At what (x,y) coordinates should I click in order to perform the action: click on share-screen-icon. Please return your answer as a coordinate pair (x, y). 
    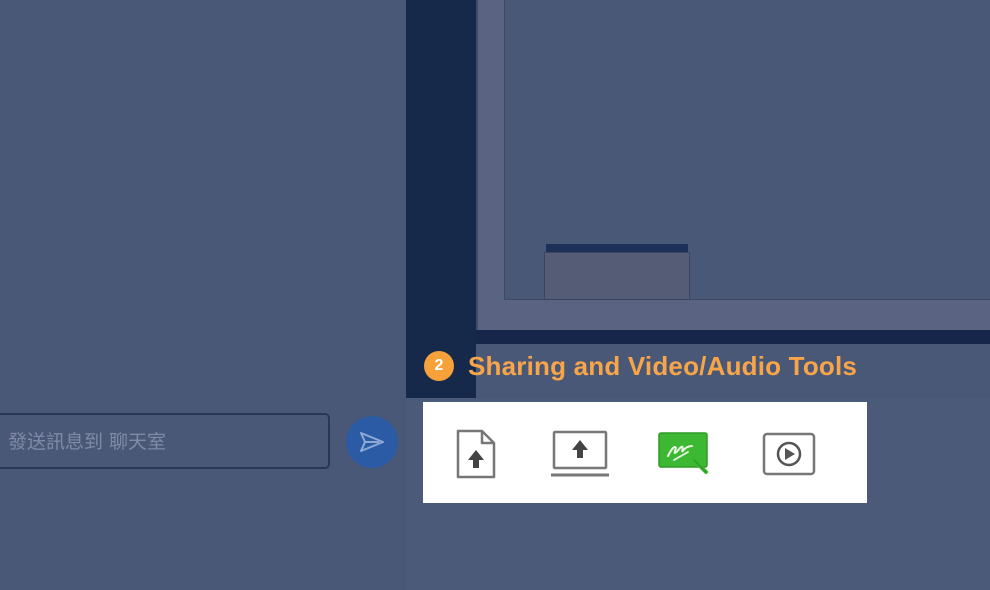
    Looking at the image, I should click on (580, 453).